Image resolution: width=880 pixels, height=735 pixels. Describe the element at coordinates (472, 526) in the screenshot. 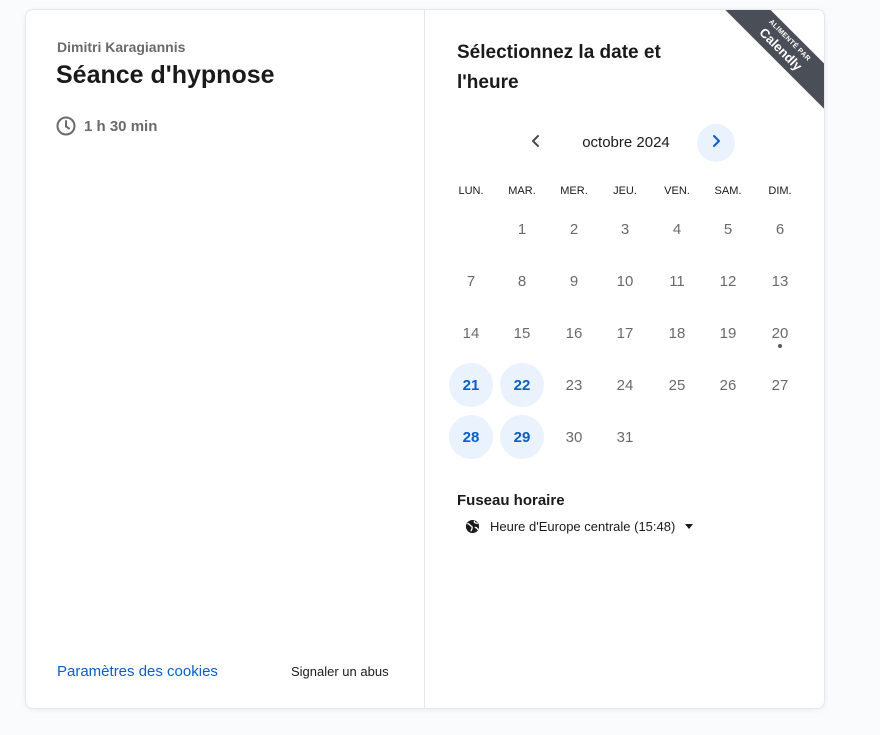

I see `globe-icon` at that location.